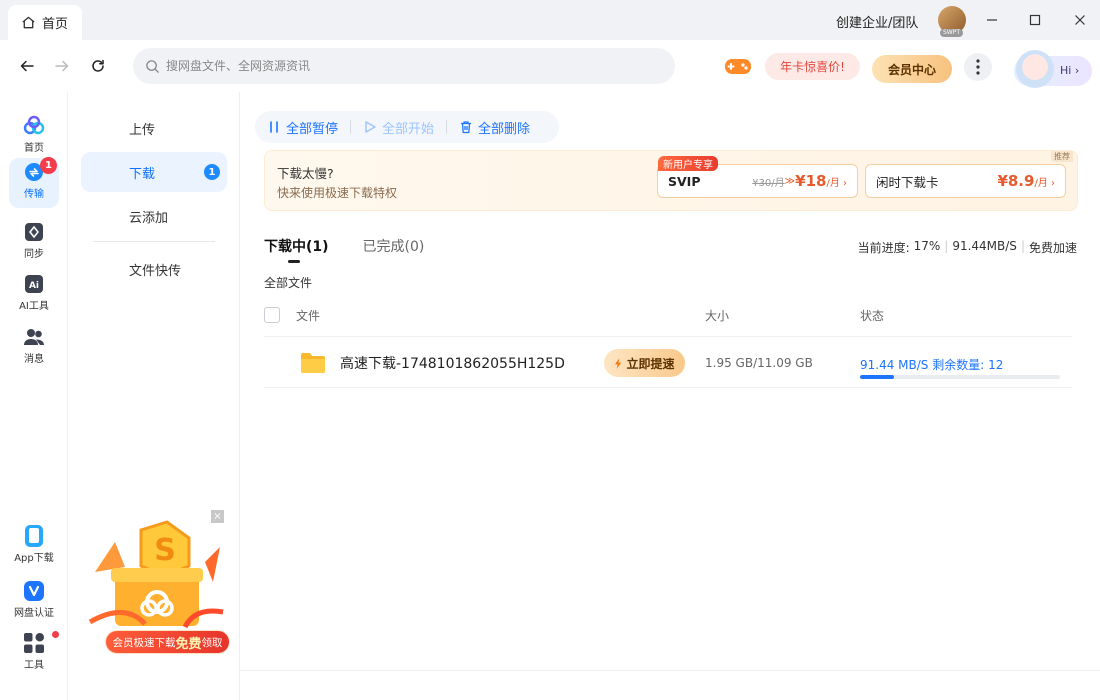 This screenshot has width=1100, height=700. What do you see at coordinates (142, 174) in the screenshot?
I see `subnav-label: 下载` at bounding box center [142, 174].